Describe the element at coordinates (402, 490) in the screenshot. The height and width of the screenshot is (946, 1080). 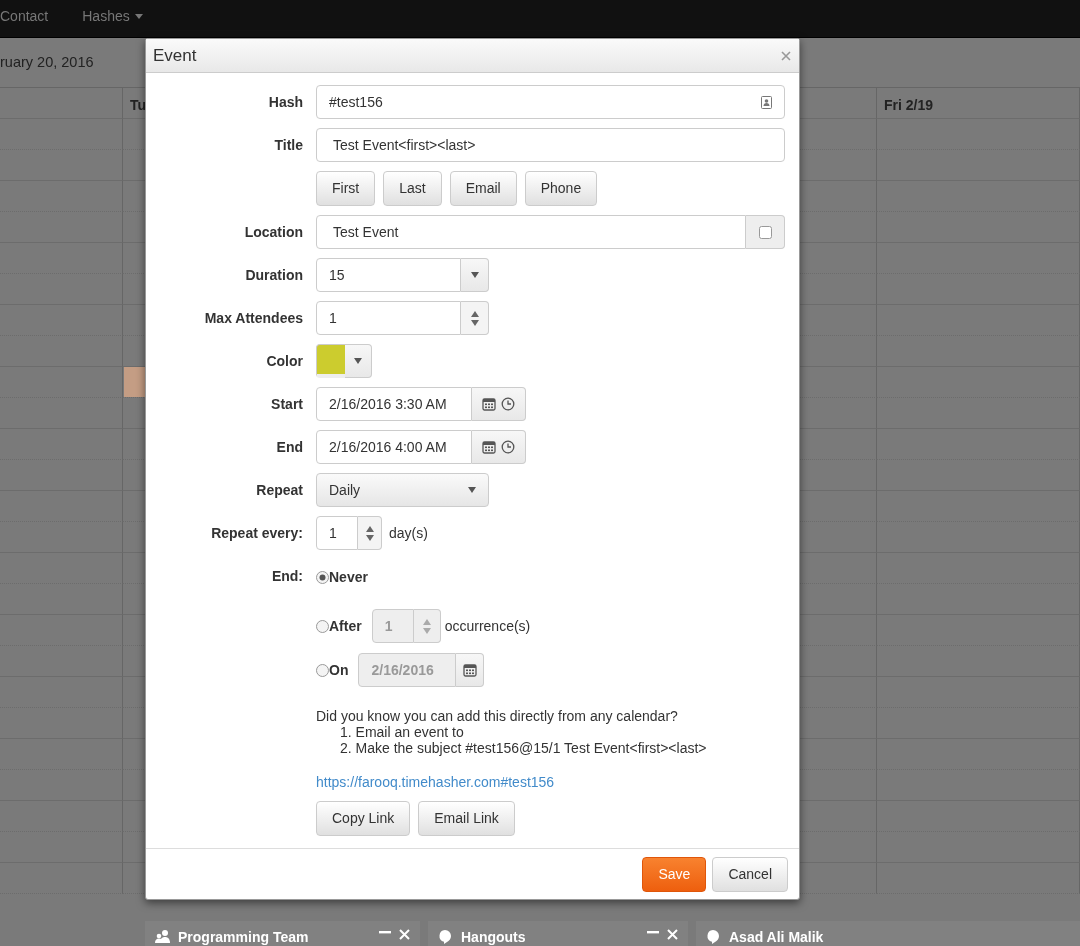
I see `repeat-select: Daily` at that location.